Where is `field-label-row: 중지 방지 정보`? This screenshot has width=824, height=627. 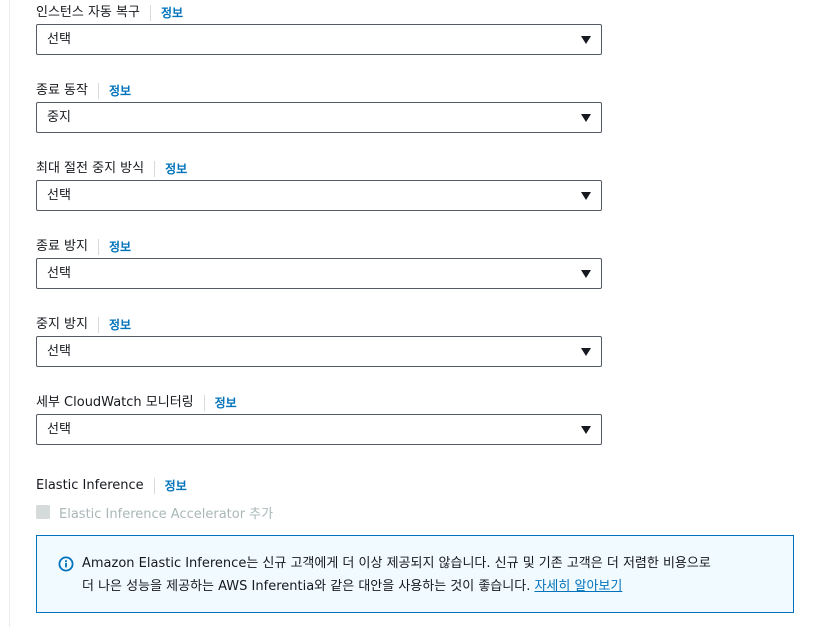
field-label-row: 중지 방지 정보 is located at coordinates (319, 325).